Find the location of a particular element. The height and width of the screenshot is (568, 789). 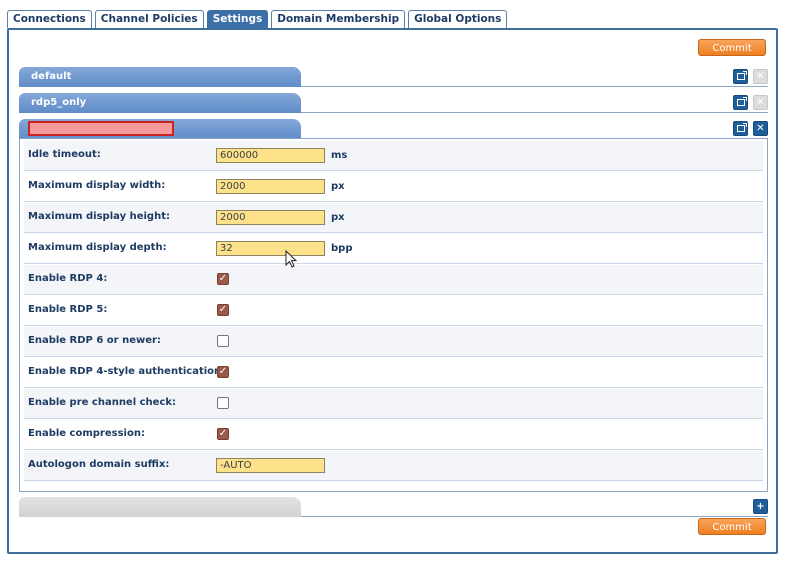

setting-label: Maximum display width: is located at coordinates (97, 185).